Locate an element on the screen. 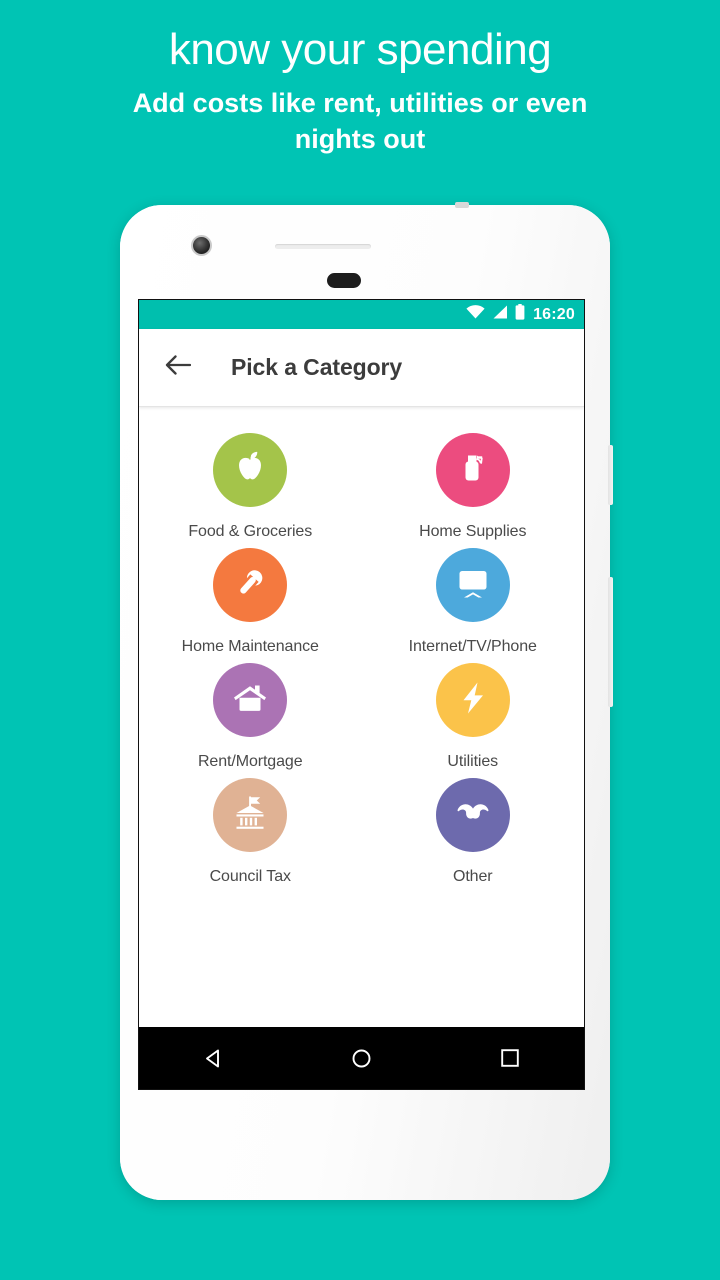  category-label: Other is located at coordinates (472, 876).